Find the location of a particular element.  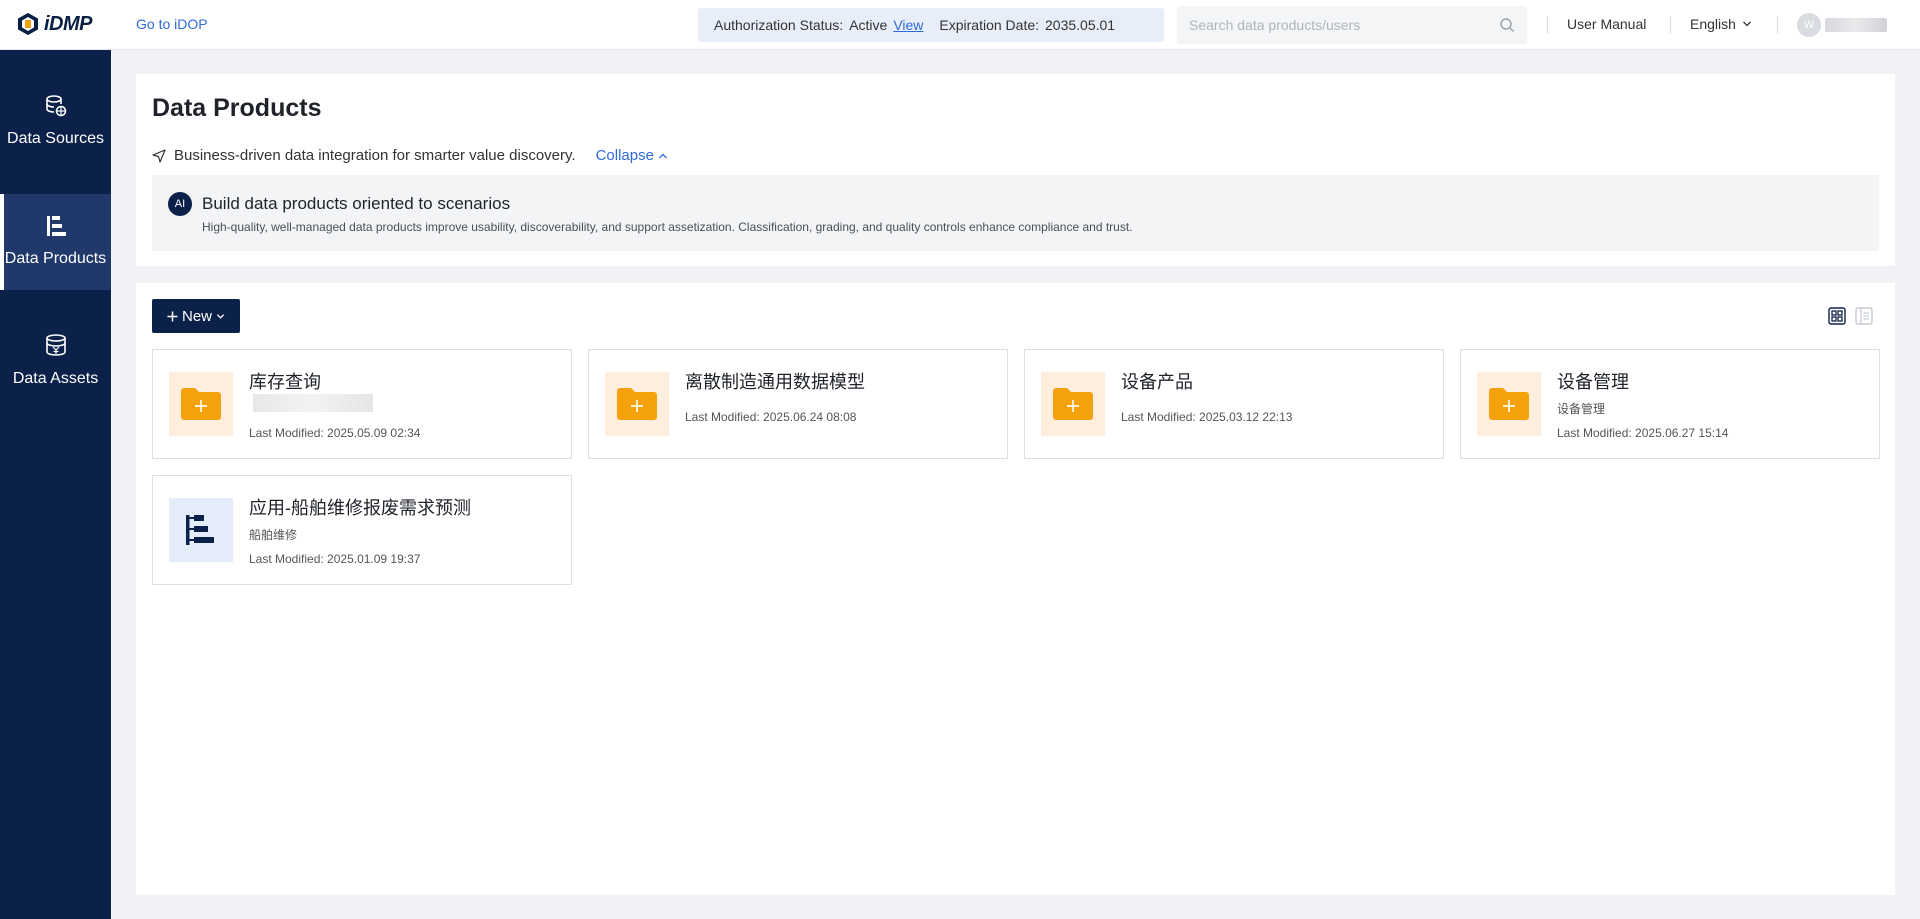

expiration-date: 2035.05.01 is located at coordinates (1080, 25).